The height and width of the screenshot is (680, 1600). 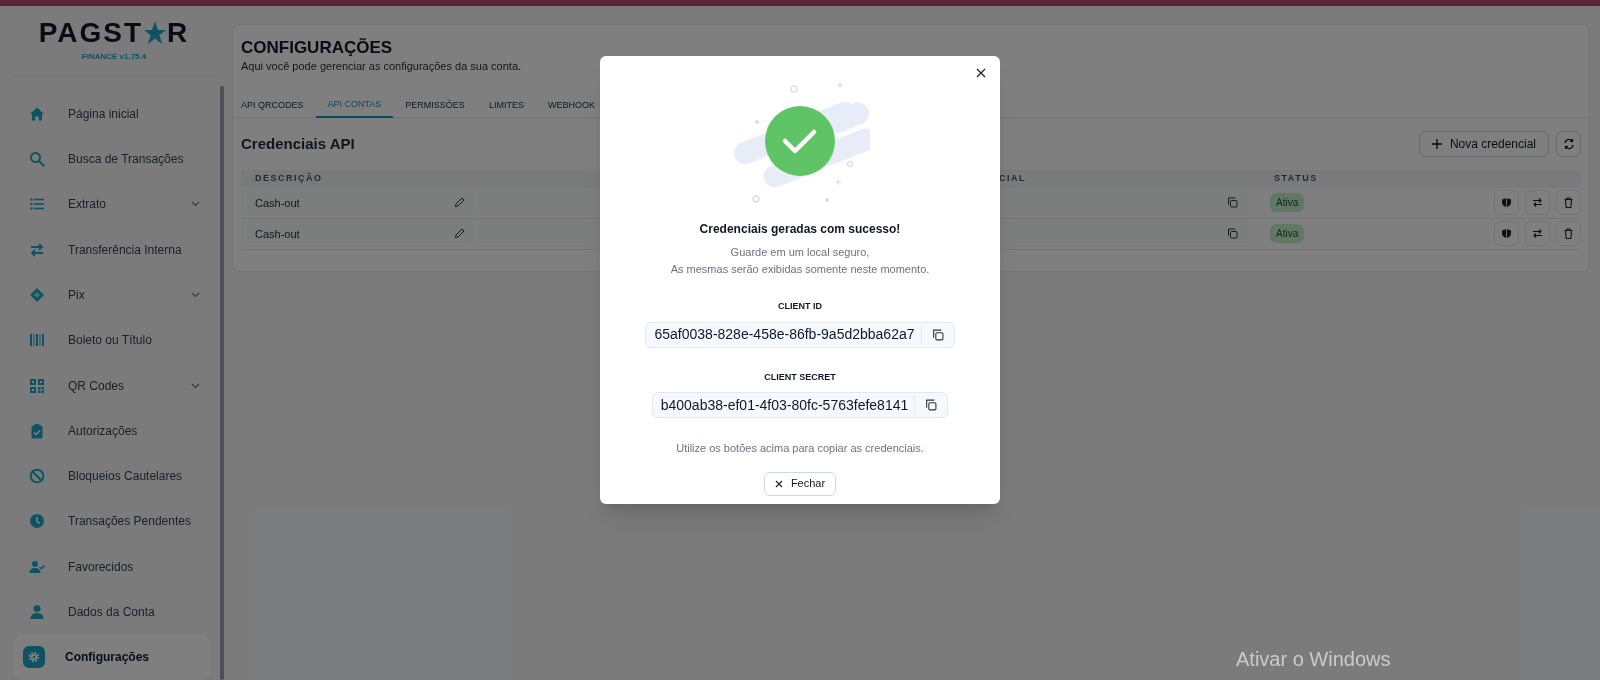 What do you see at coordinates (37, 430) in the screenshot?
I see `clipboard-check-icon` at bounding box center [37, 430].